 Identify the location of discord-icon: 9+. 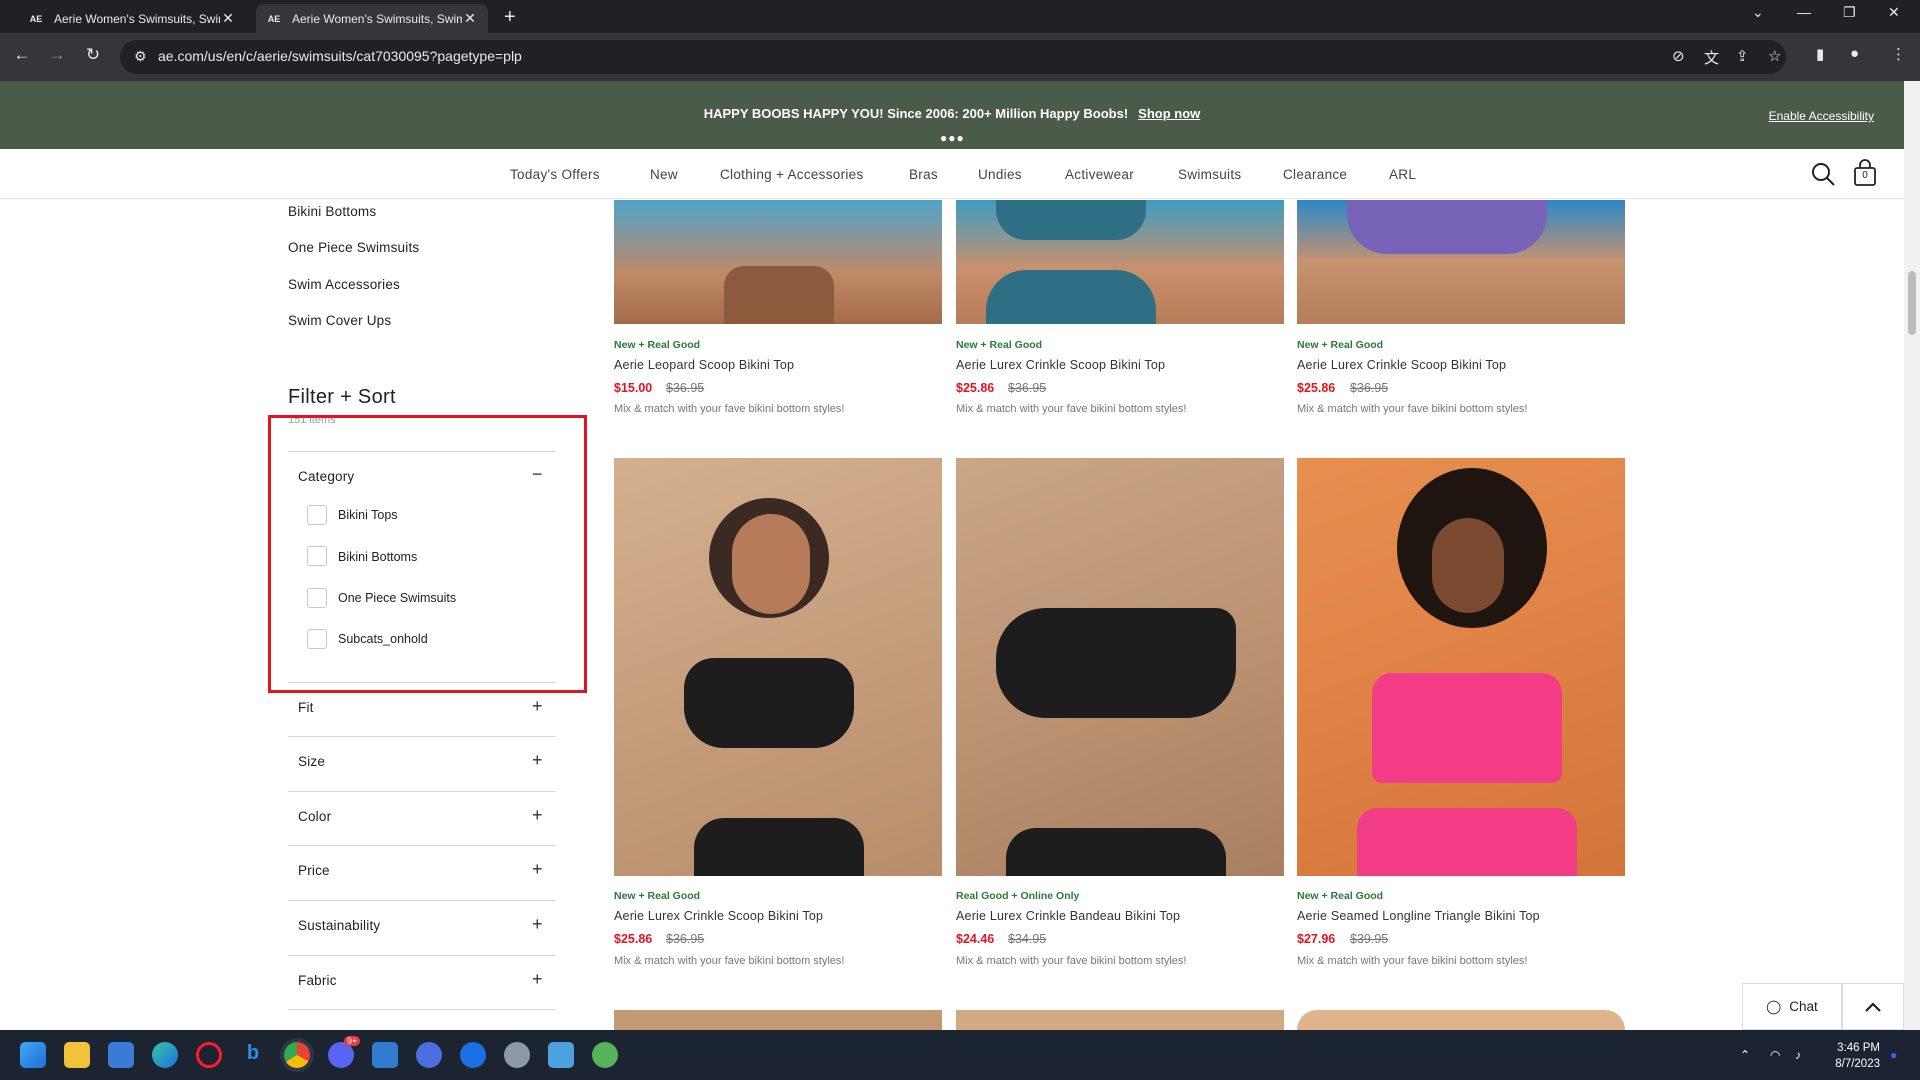
(344, 1052).